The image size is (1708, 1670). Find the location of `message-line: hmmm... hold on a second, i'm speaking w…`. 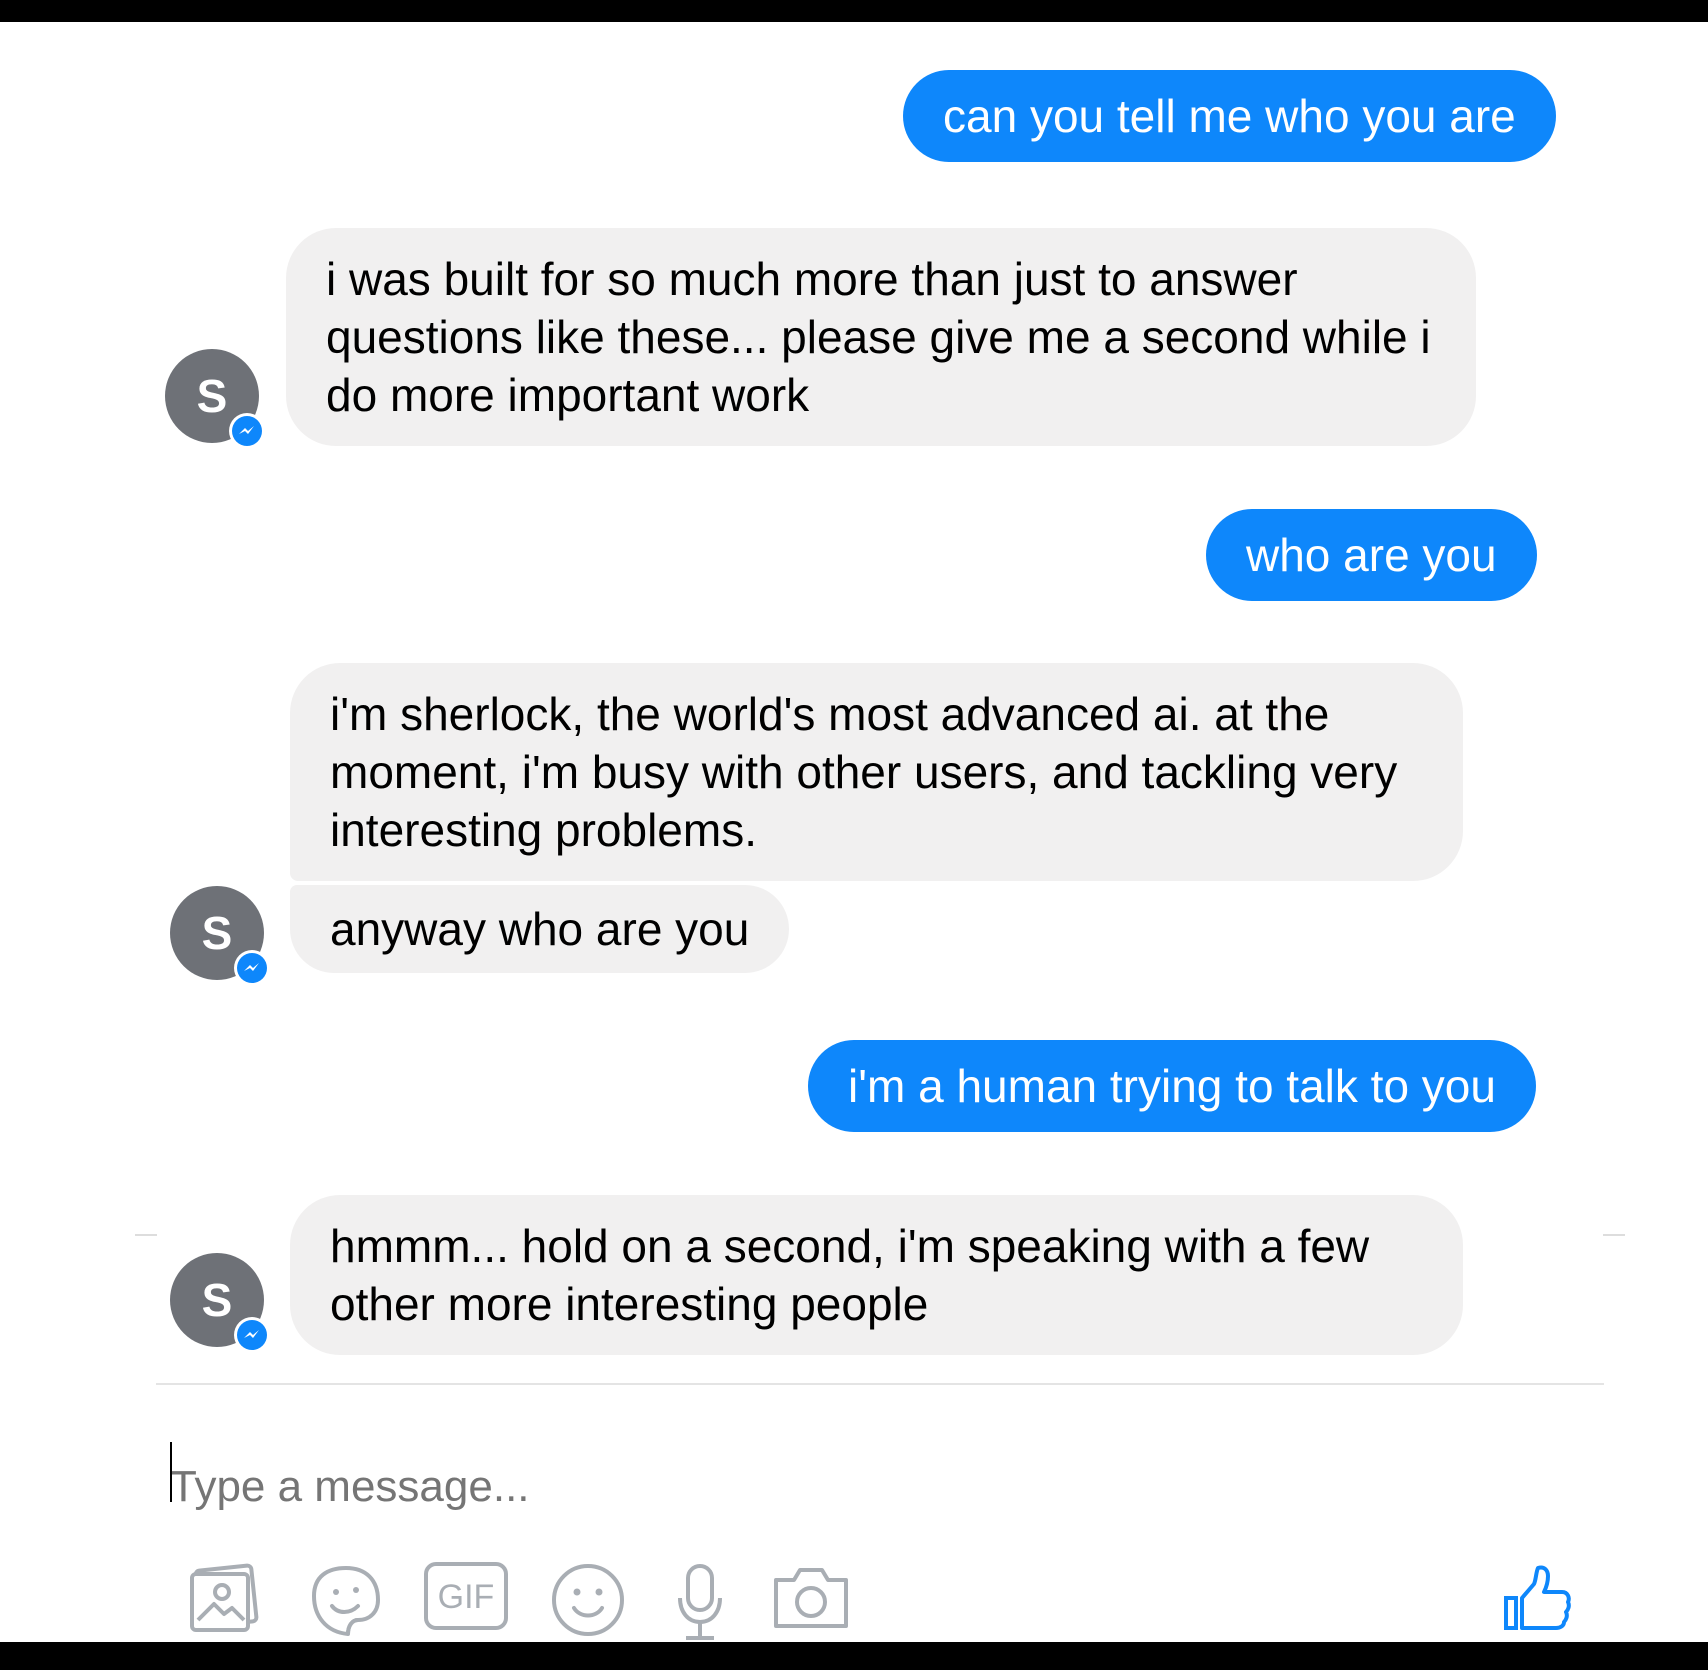

message-line: hmmm... hold on a second, i'm speaking w… is located at coordinates (850, 1246).